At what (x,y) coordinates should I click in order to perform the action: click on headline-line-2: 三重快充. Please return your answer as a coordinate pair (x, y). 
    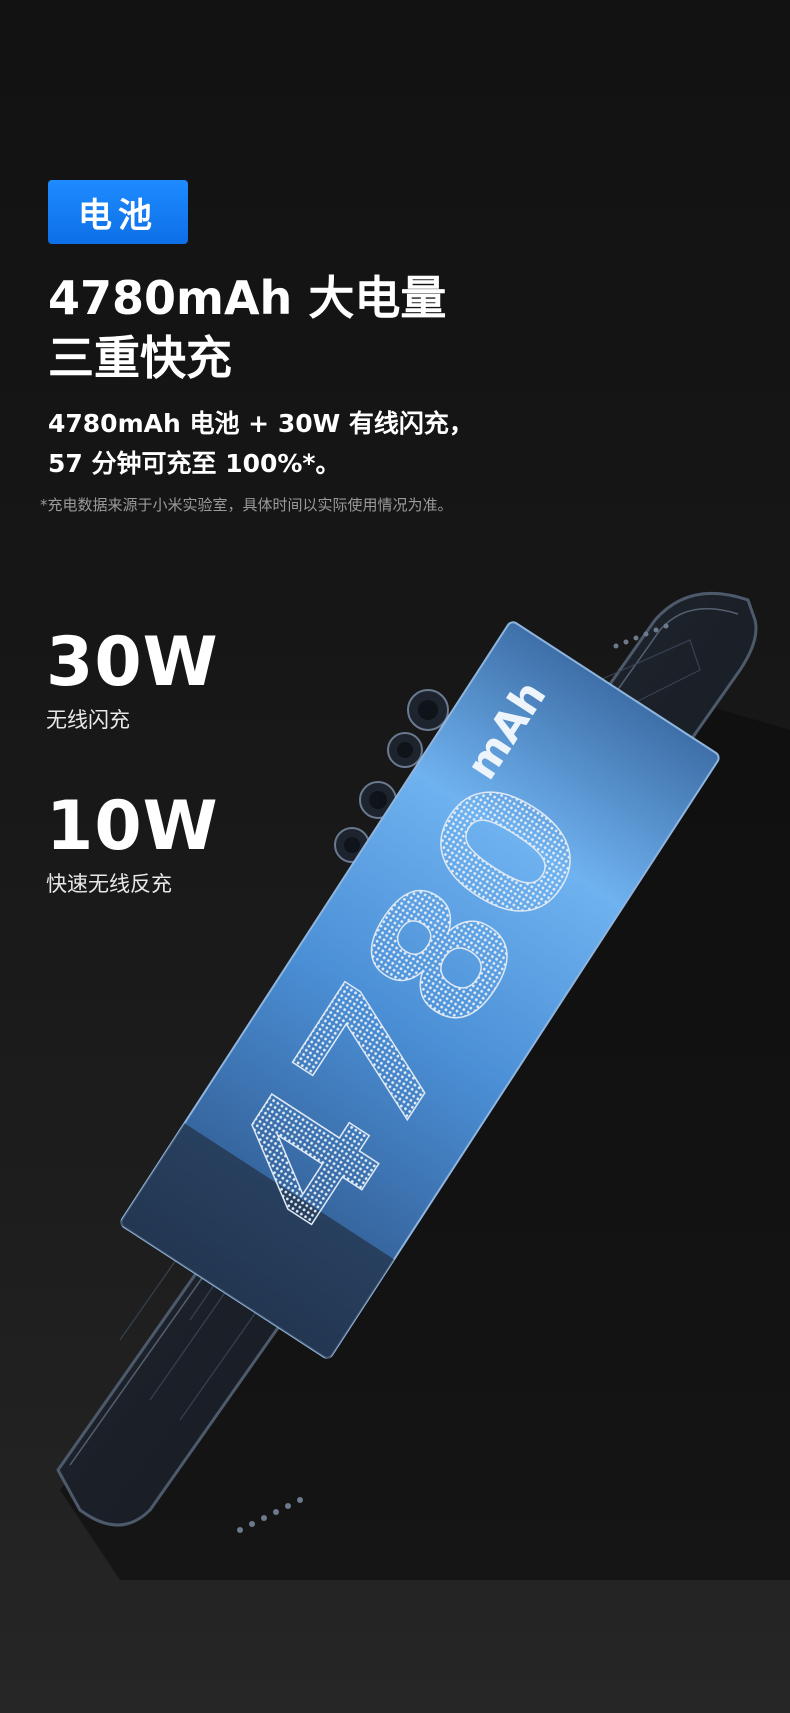
    Looking at the image, I should click on (140, 358).